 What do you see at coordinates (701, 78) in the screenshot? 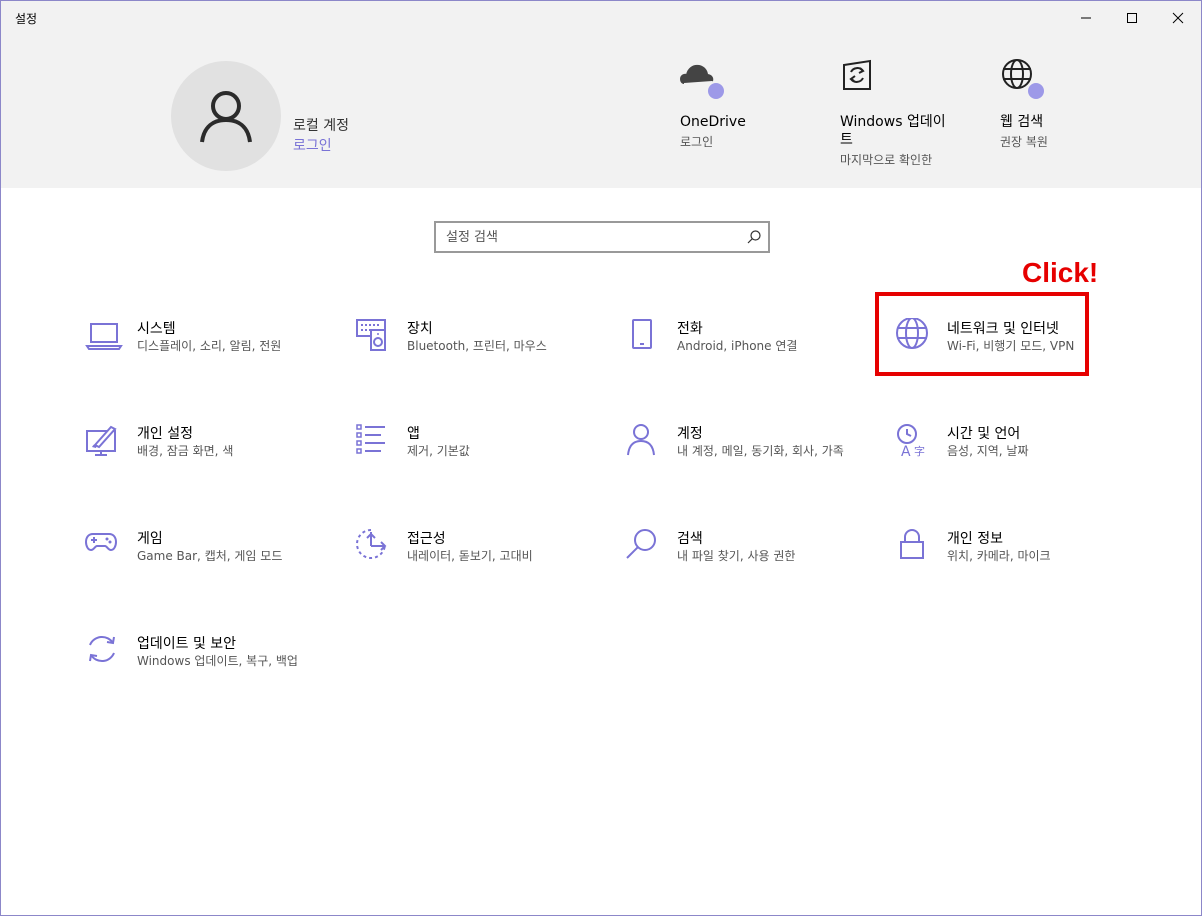
I see `cloud-icon` at bounding box center [701, 78].